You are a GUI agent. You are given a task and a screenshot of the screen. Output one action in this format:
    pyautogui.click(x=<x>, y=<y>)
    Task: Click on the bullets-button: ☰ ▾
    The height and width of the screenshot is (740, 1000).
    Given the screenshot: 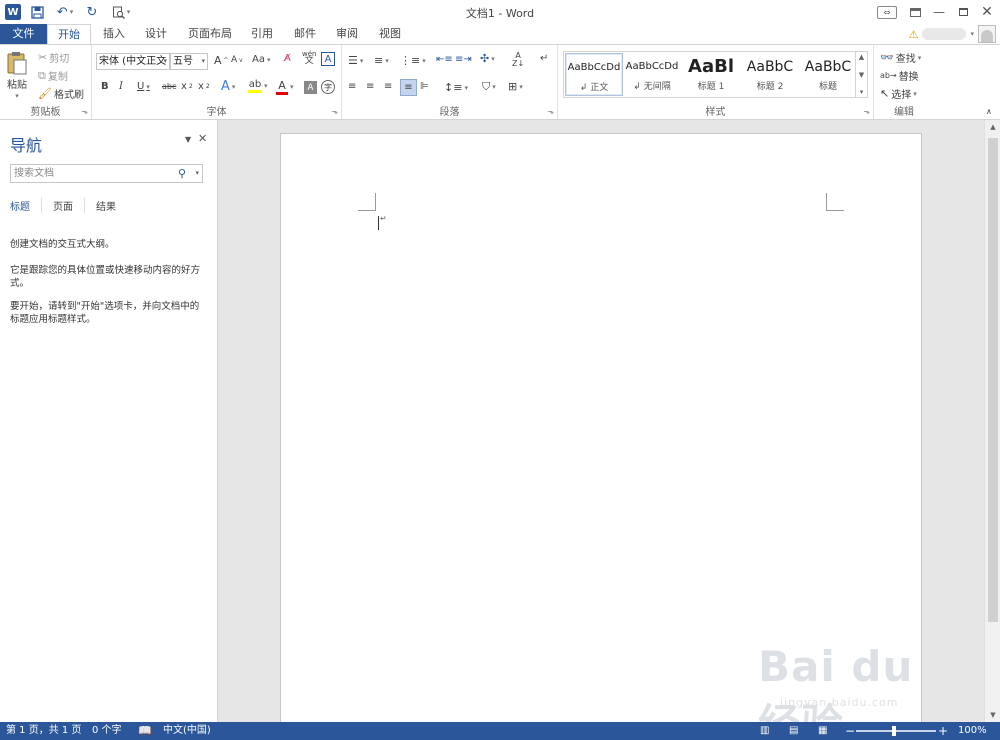 What is the action you would take?
    pyautogui.click(x=355, y=60)
    